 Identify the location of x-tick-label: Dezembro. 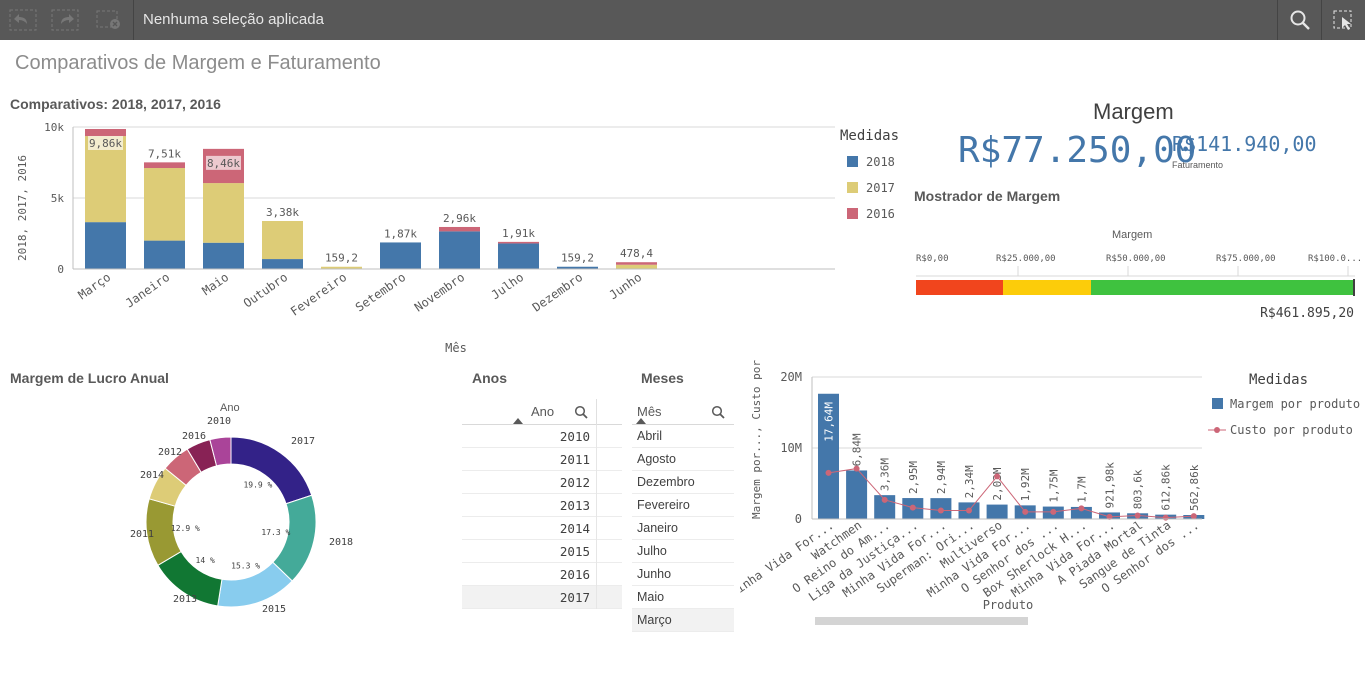
(557, 292).